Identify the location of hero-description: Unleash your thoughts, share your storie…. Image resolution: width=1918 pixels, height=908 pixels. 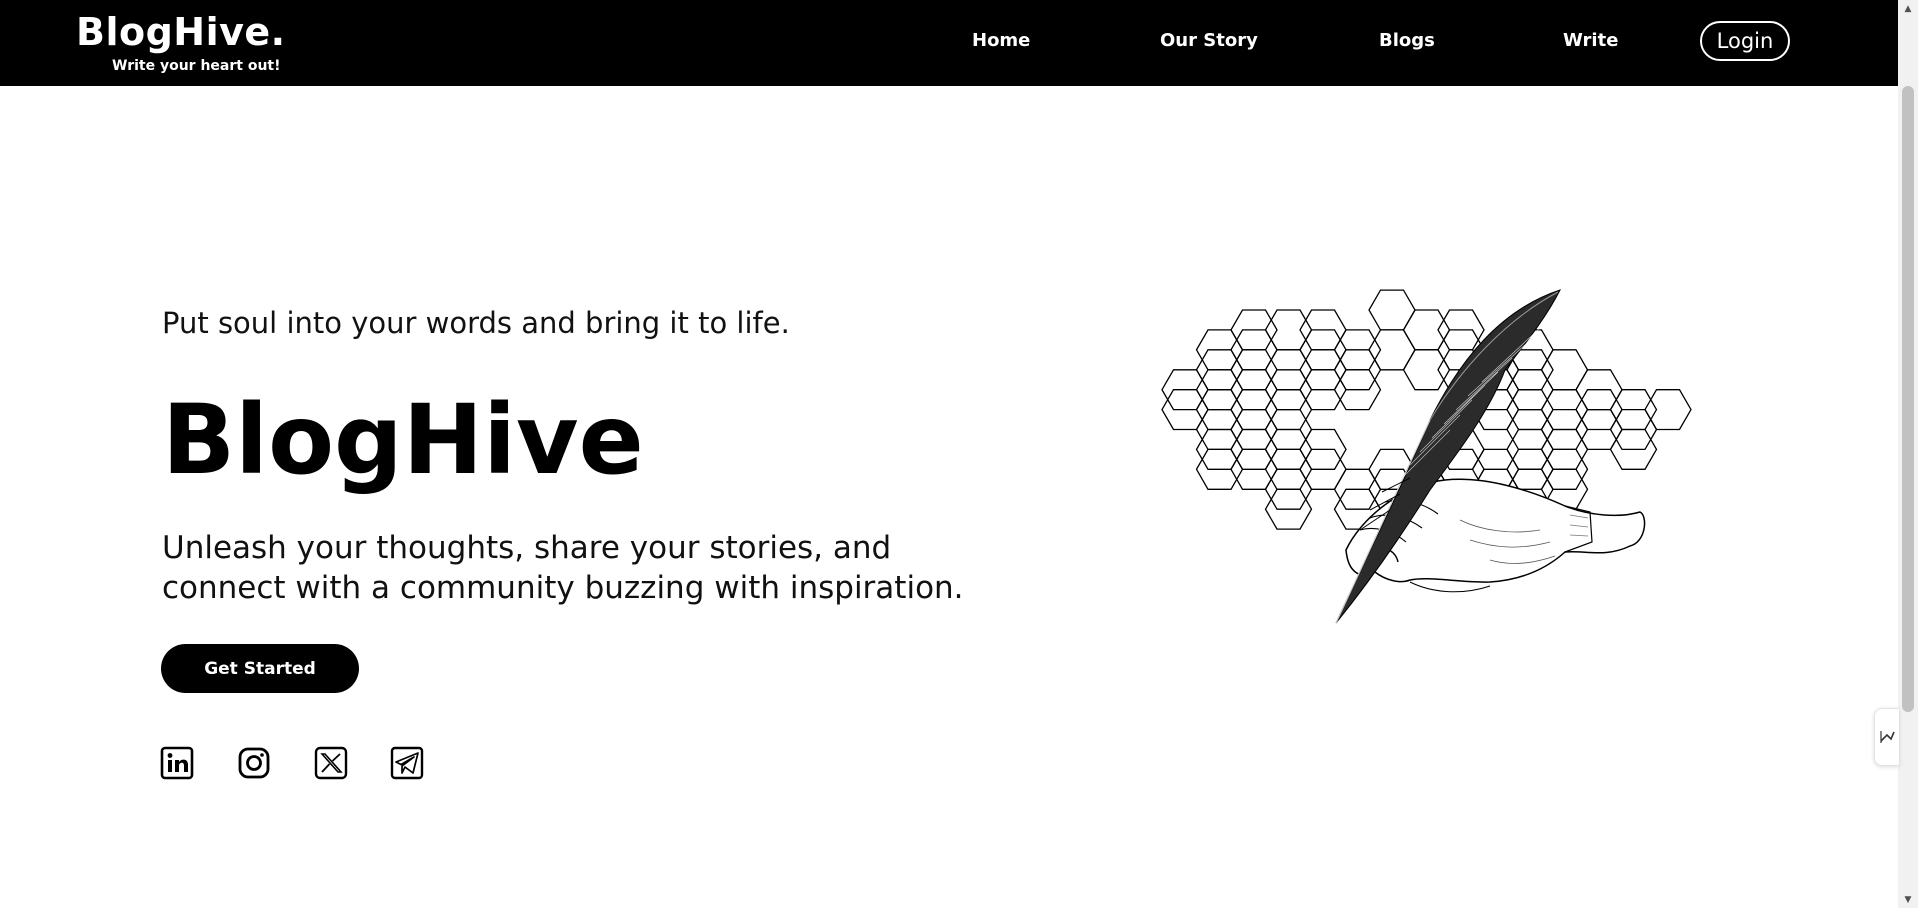
(563, 568).